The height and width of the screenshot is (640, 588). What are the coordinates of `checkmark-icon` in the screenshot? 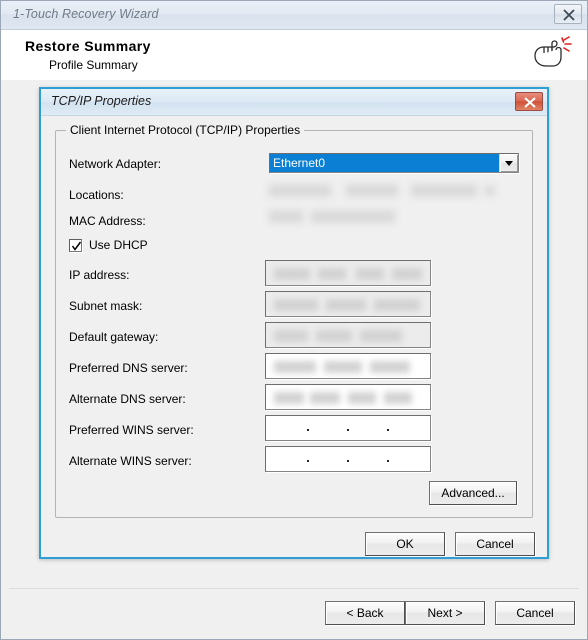 It's located at (76, 246).